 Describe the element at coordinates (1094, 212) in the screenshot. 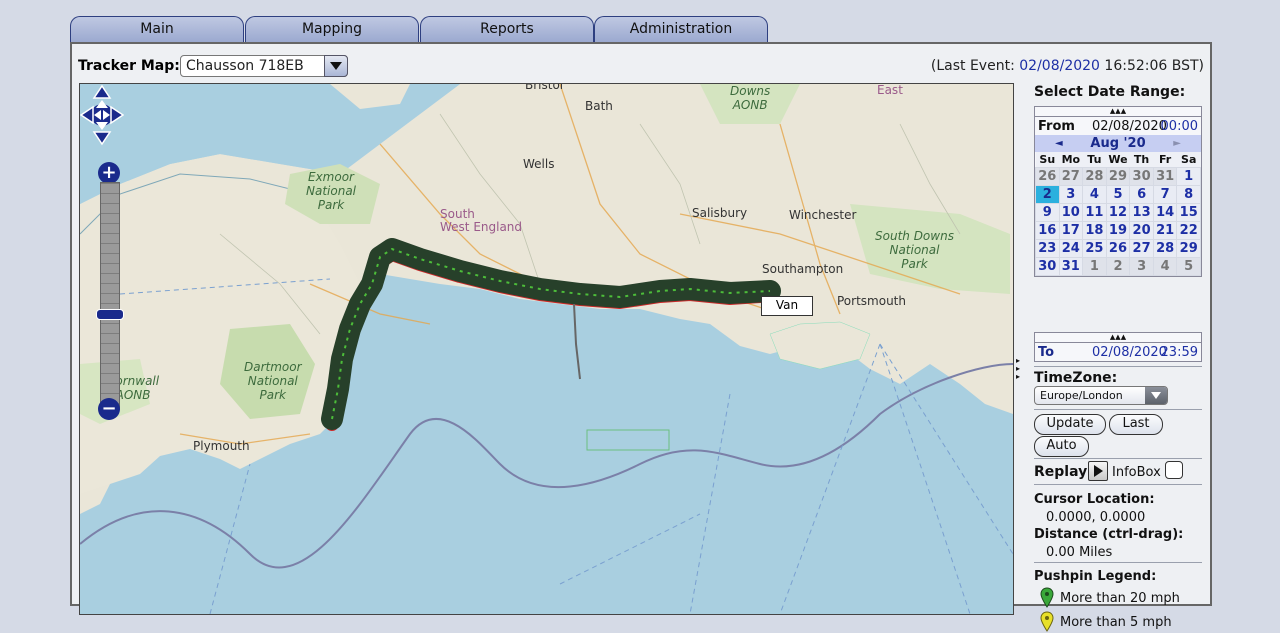

I see `calendar-day: 11` at that location.